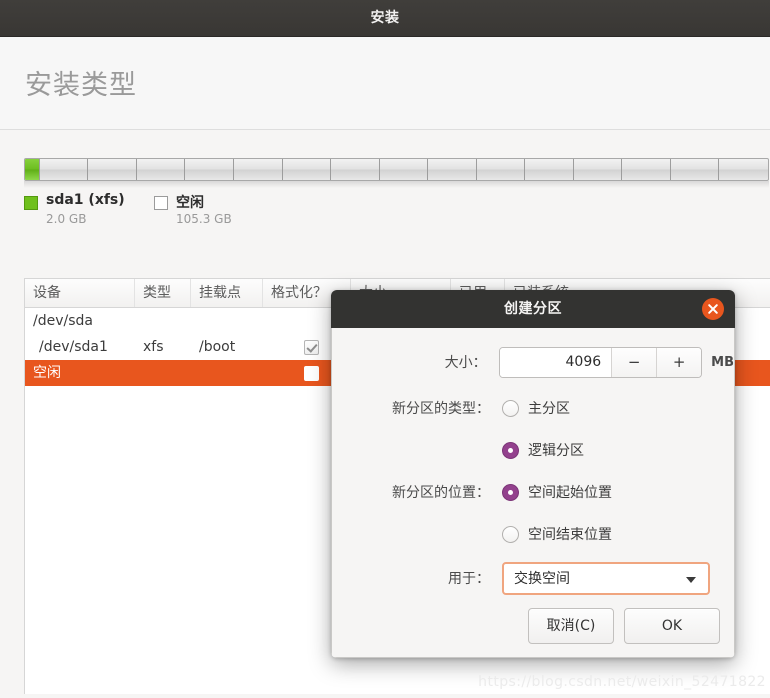  What do you see at coordinates (190, 203) in the screenshot?
I see `legend-item-name: 空闲` at bounding box center [190, 203].